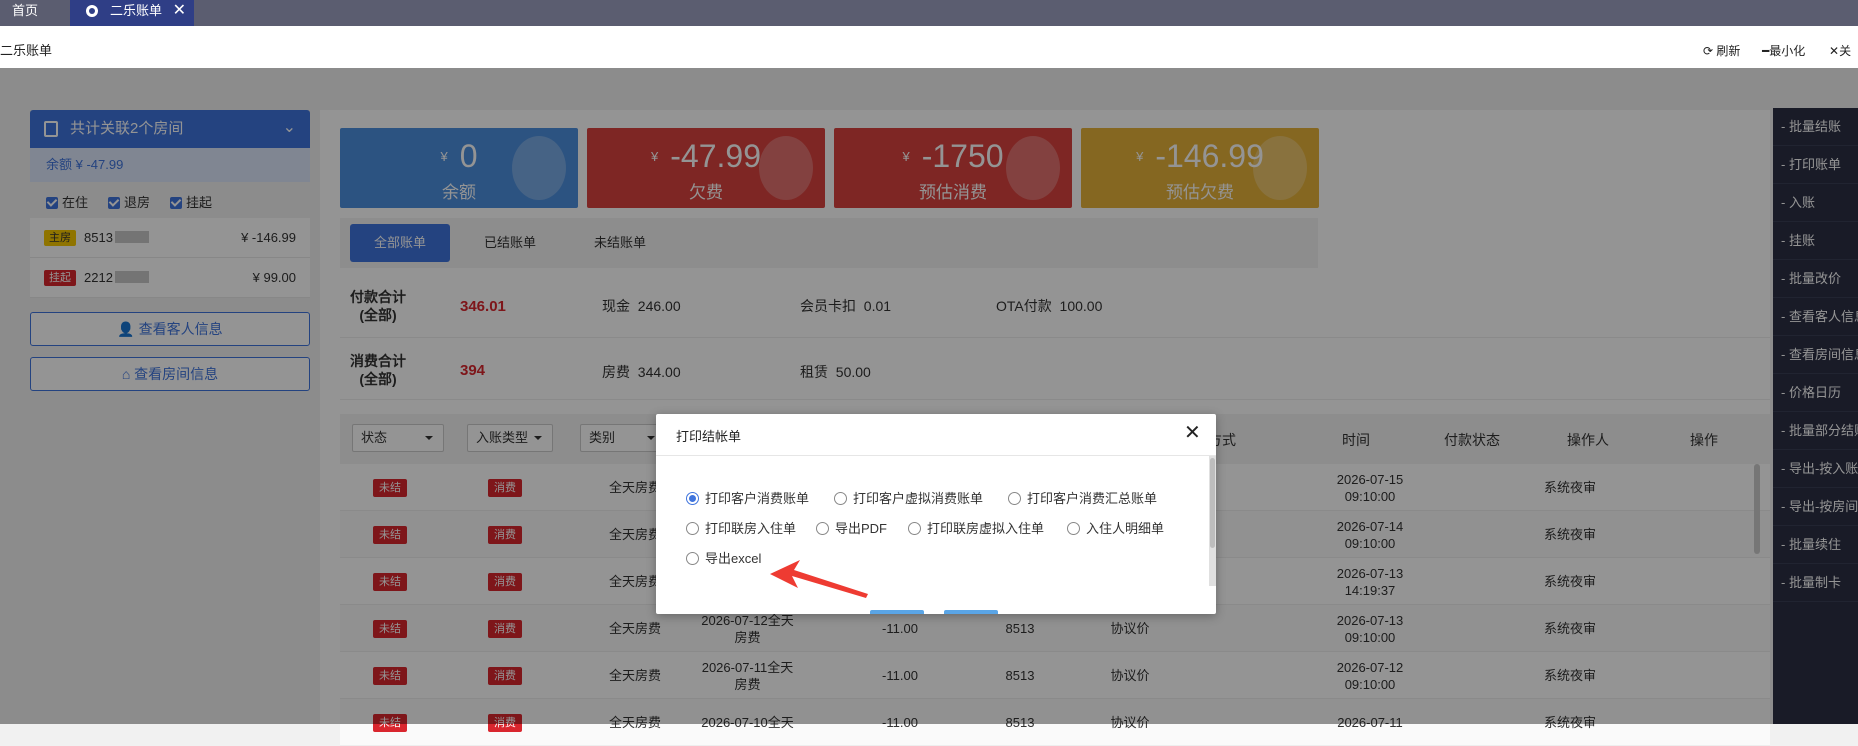 The width and height of the screenshot is (1858, 746). Describe the element at coordinates (179, 11) in the screenshot. I see `tab-close-icon: ✕` at that location.